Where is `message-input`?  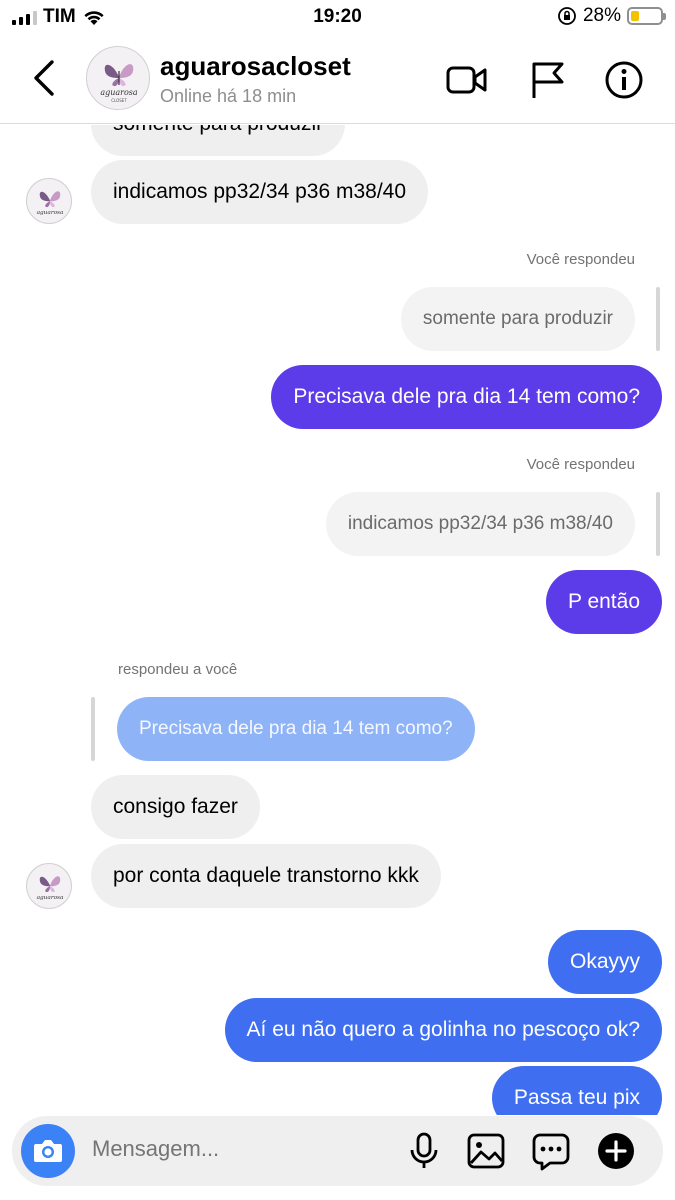 message-input is located at coordinates (192, 1149).